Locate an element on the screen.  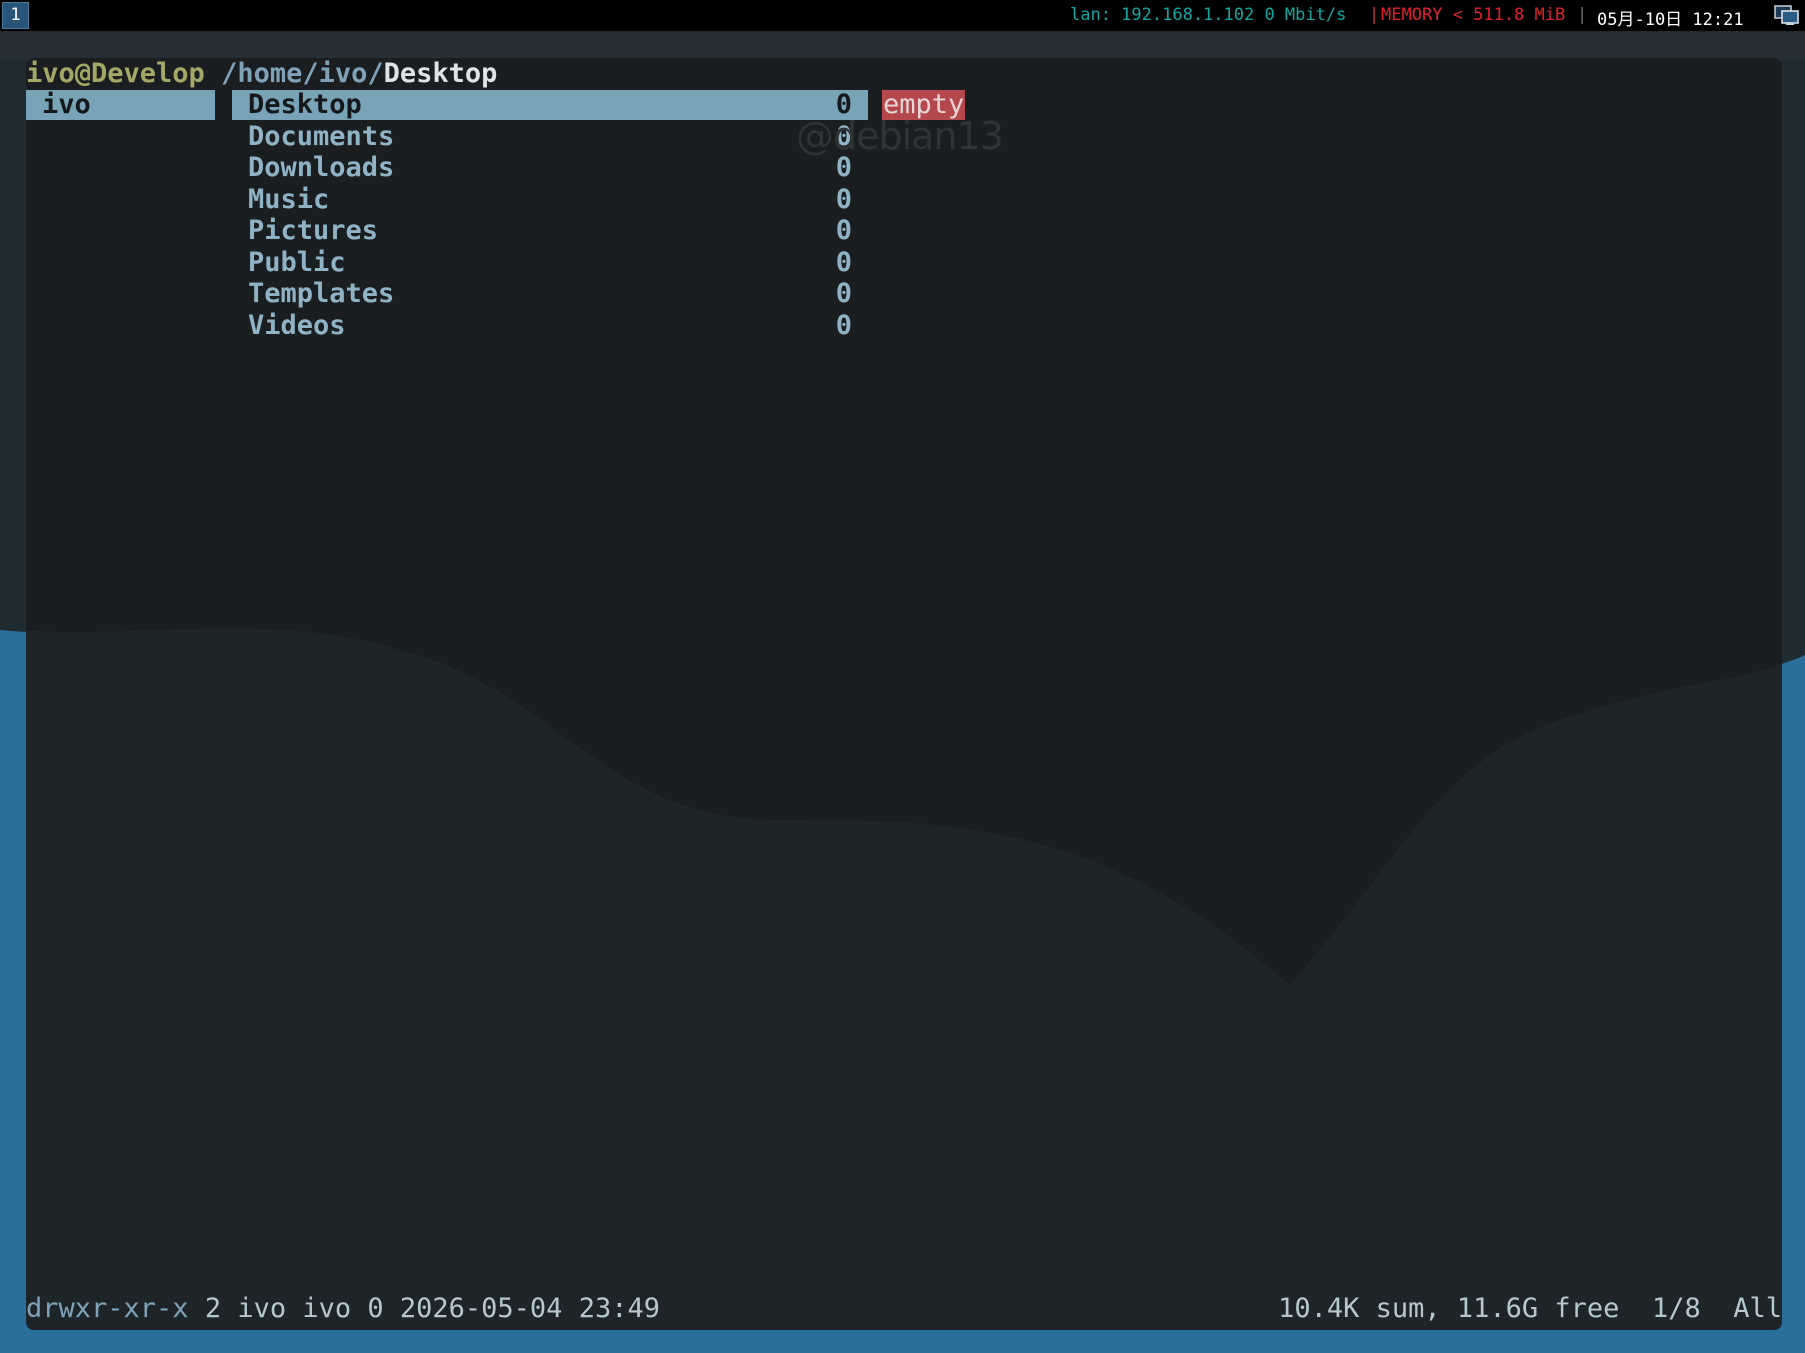
entry-name: Music is located at coordinates (289, 199).